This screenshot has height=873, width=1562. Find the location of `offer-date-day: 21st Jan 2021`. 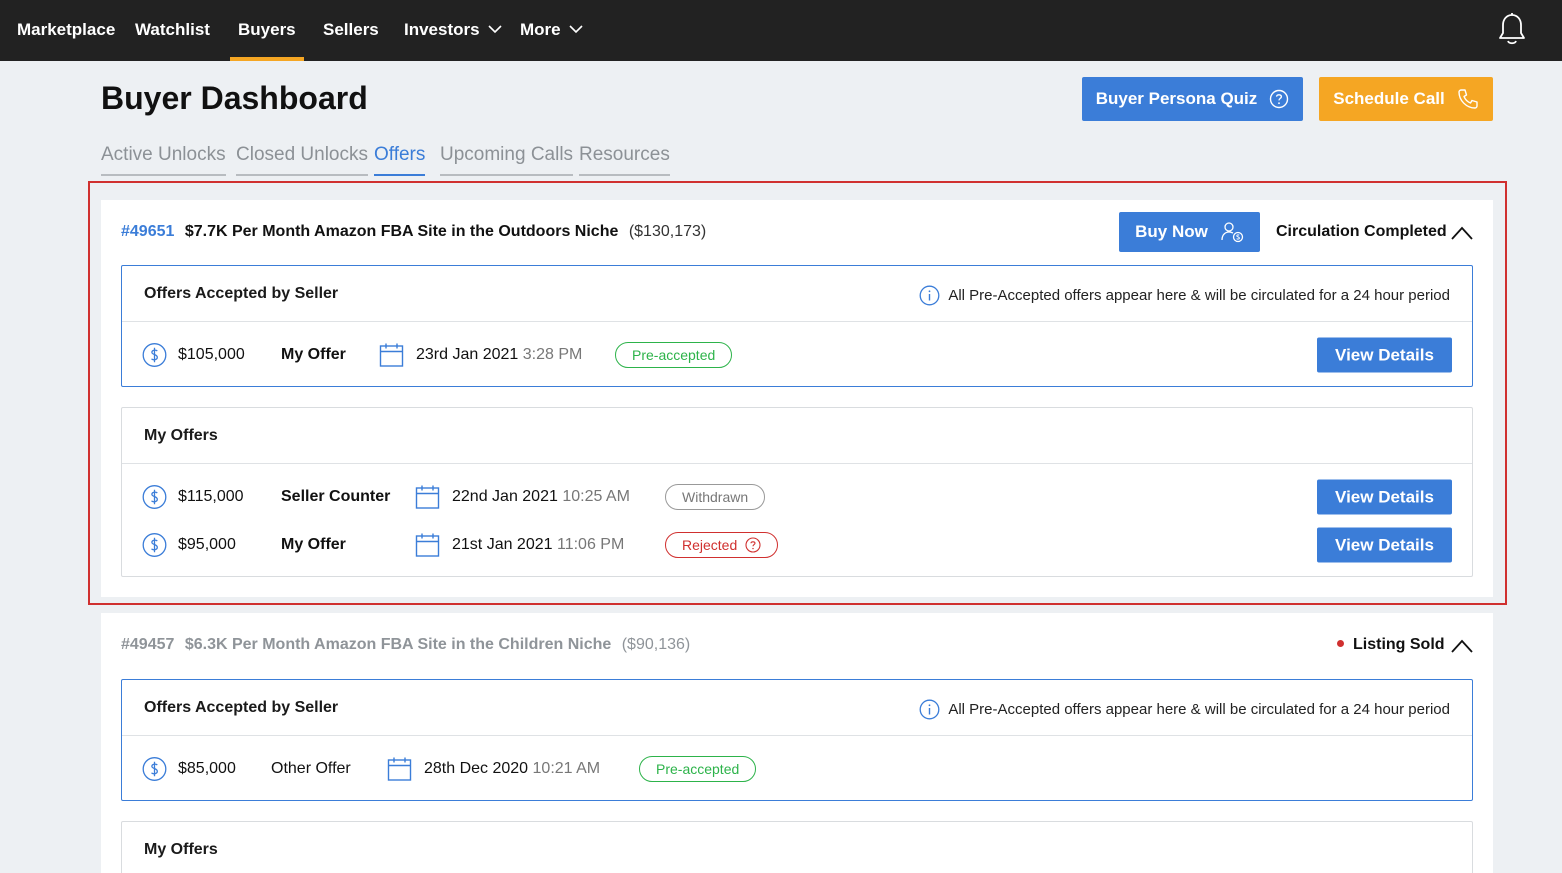

offer-date-day: 21st Jan 2021 is located at coordinates (502, 544).